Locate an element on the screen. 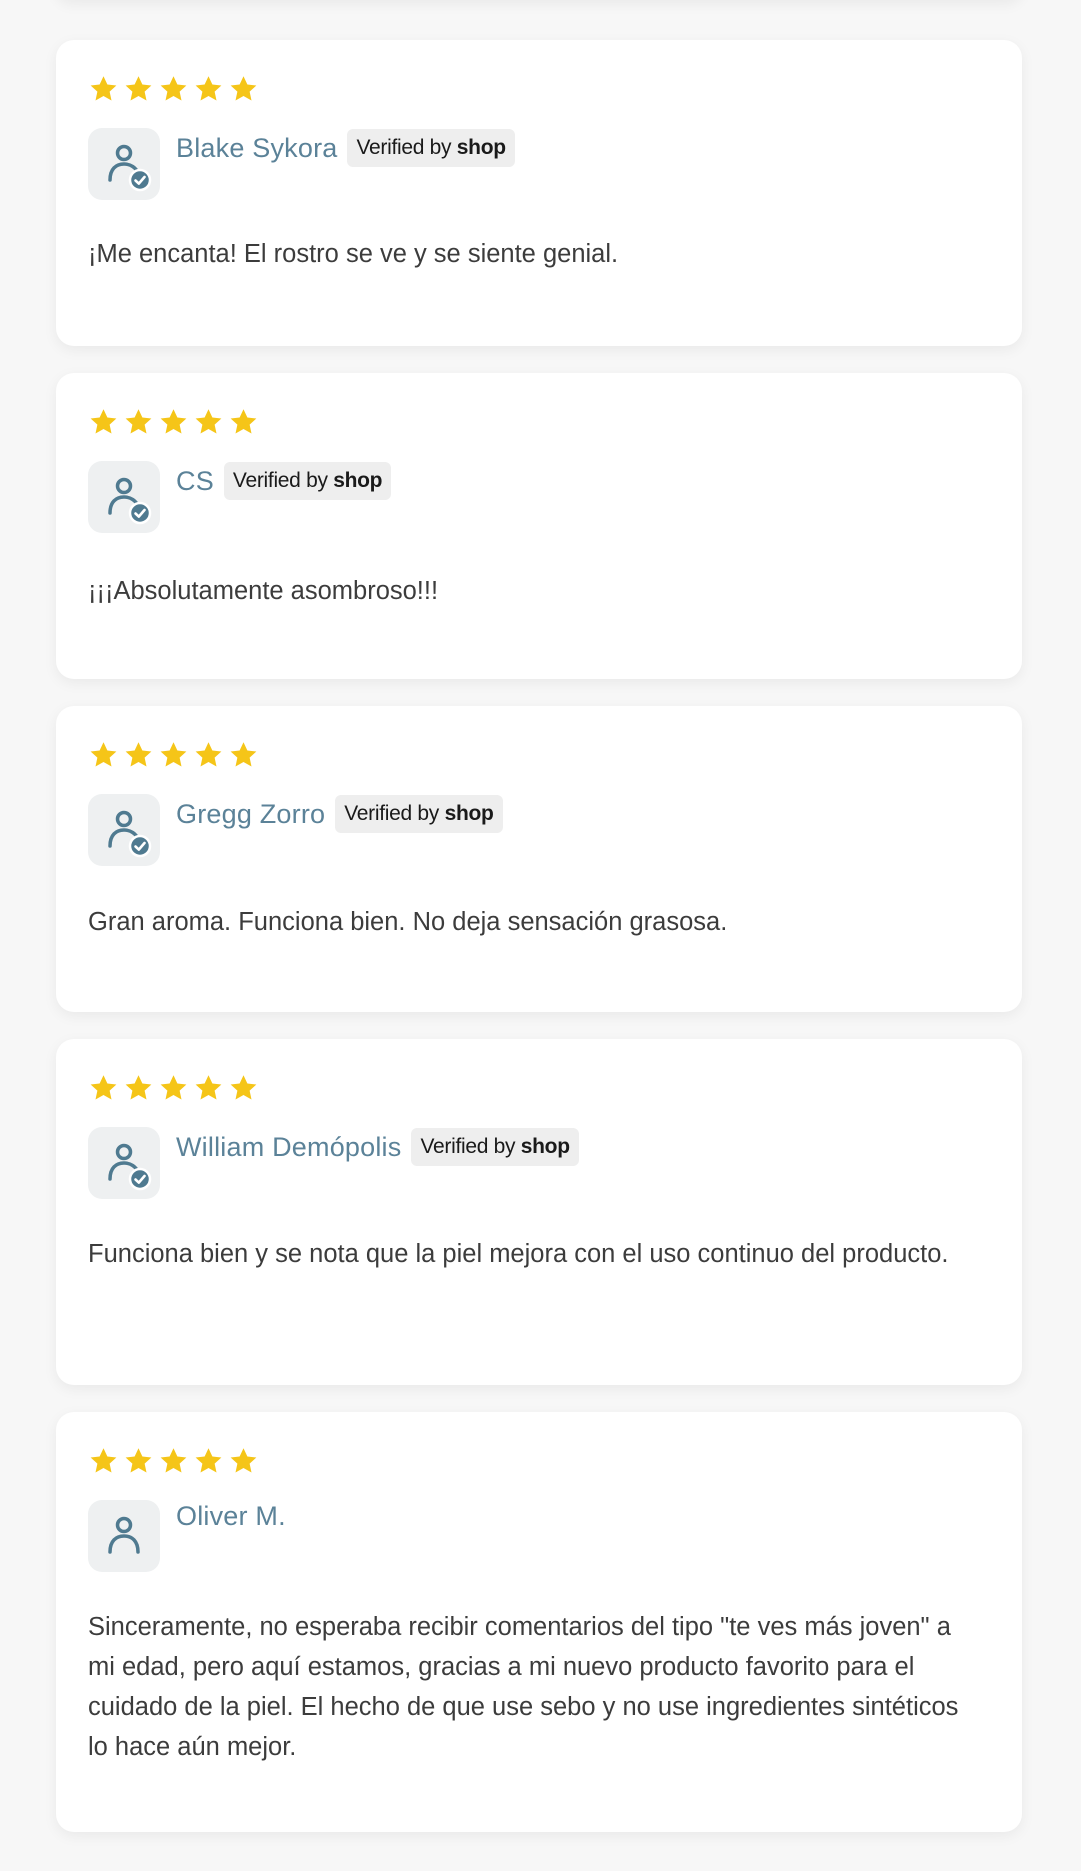 The height and width of the screenshot is (1871, 1081). reviewer-row: CS Verified by shop is located at coordinates (284, 481).